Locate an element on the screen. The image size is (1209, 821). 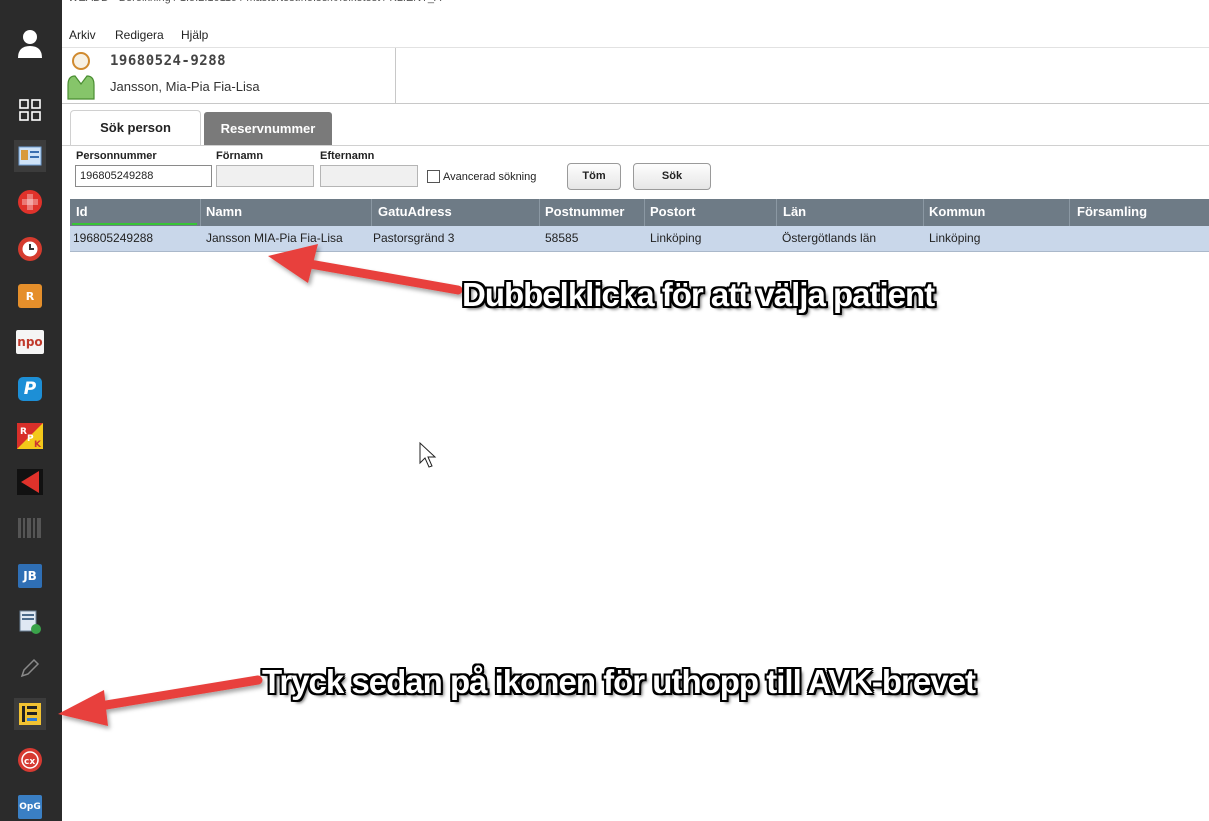
sort-indicator is located at coordinates (134, 224).